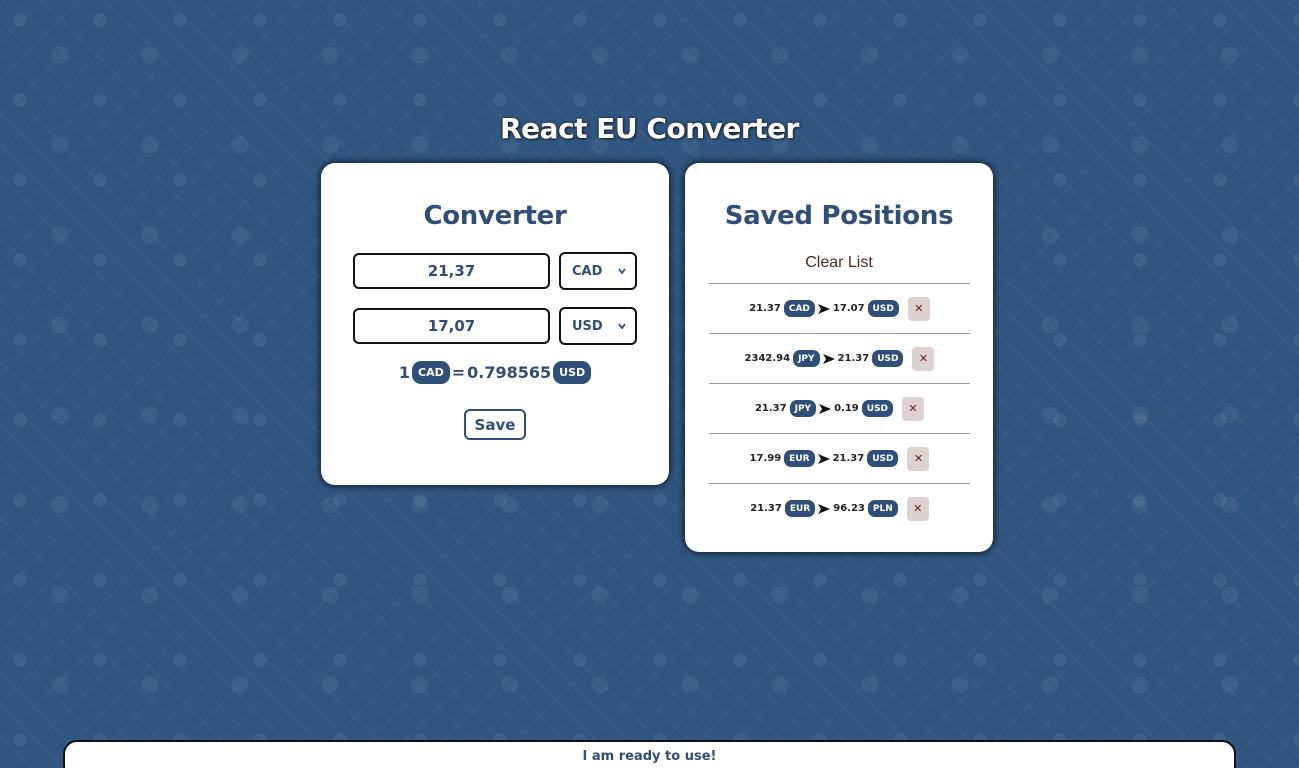 This screenshot has height=768, width=1299. I want to click on clear-list-button: Clear List, so click(839, 263).